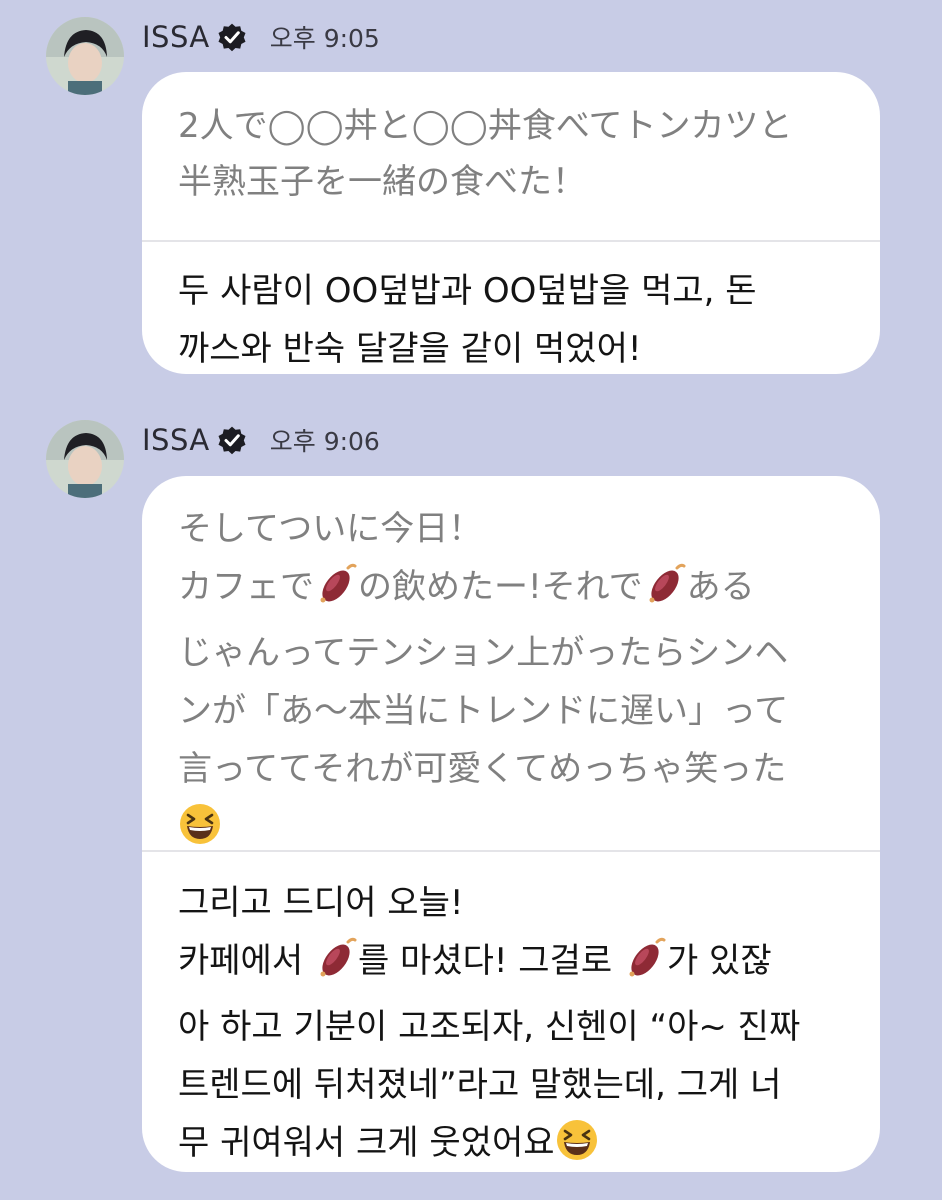  Describe the element at coordinates (324, 38) in the screenshot. I see `message-time: 오후 9:05` at that location.